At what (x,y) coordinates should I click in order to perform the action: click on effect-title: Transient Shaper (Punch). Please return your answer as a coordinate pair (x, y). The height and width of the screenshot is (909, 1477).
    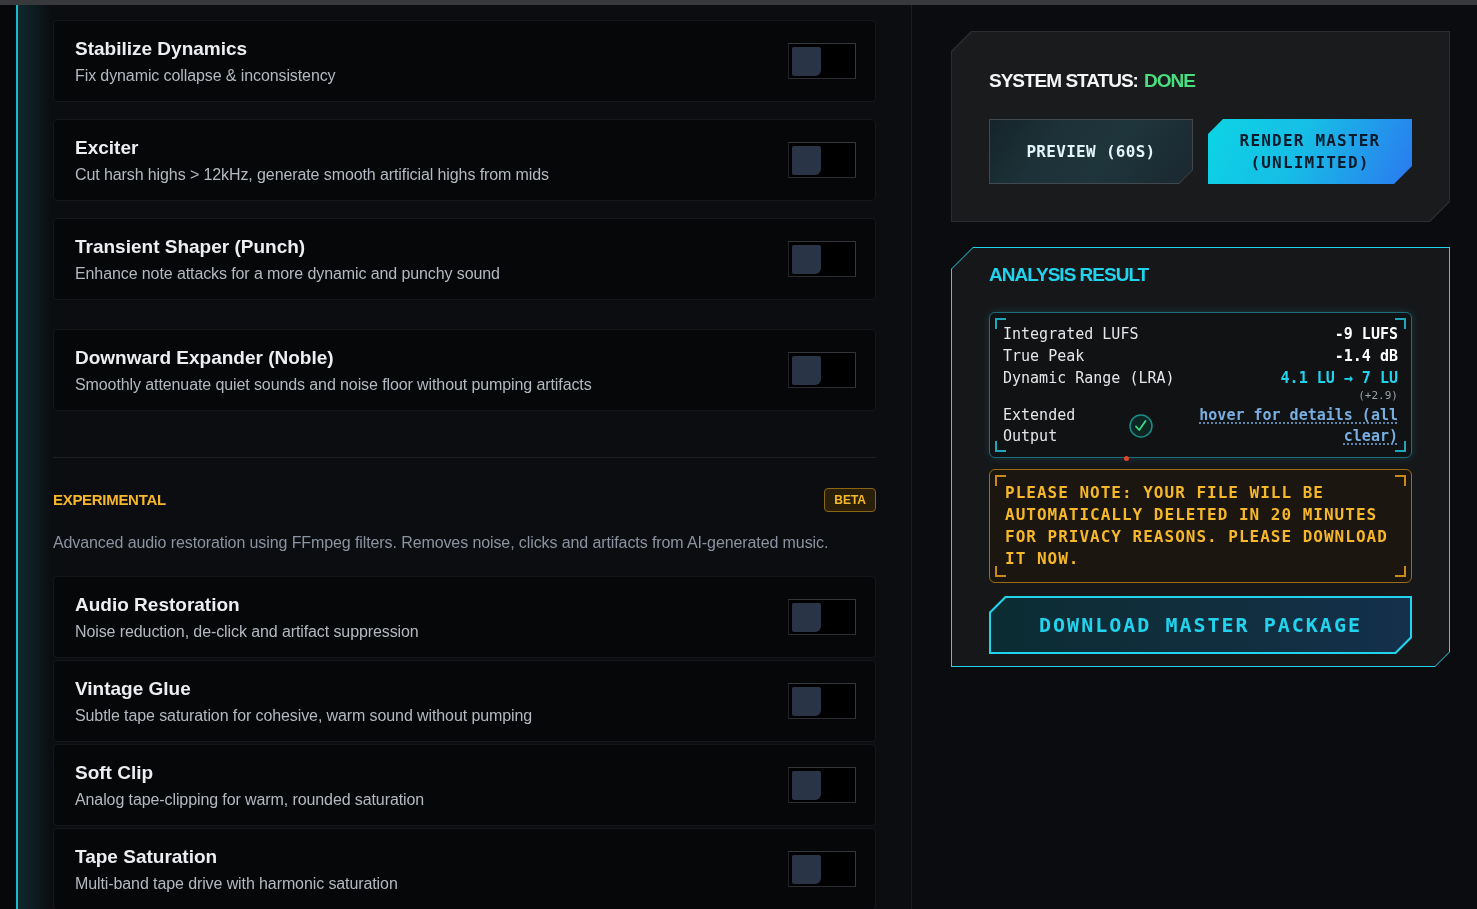
    Looking at the image, I should click on (191, 246).